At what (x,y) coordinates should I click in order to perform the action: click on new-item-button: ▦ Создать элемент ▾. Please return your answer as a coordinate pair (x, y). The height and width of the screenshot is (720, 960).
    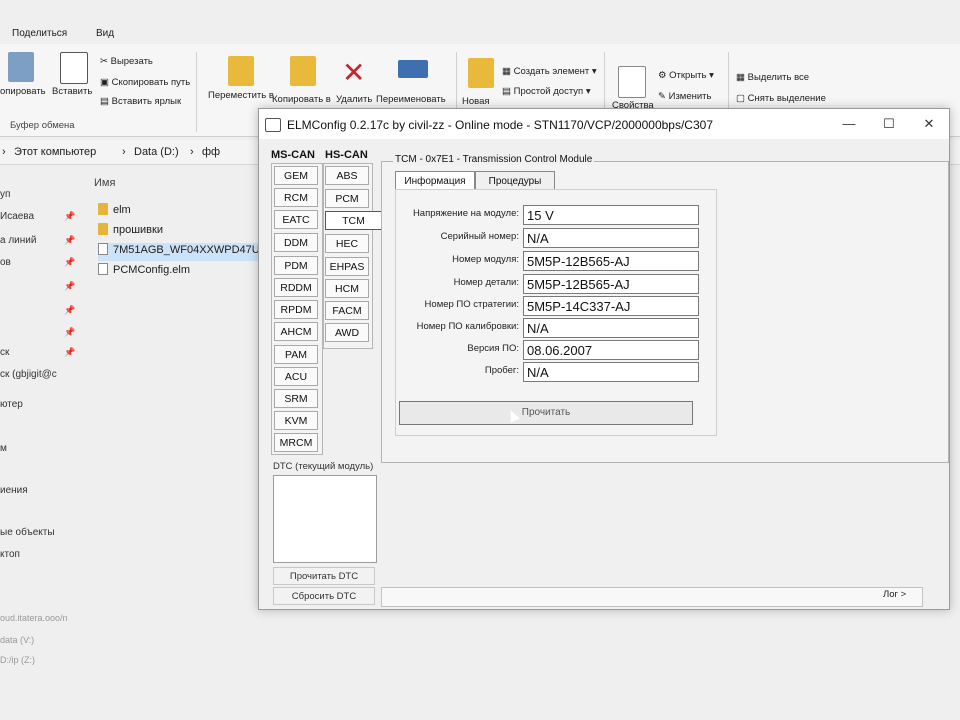
    Looking at the image, I should click on (549, 71).